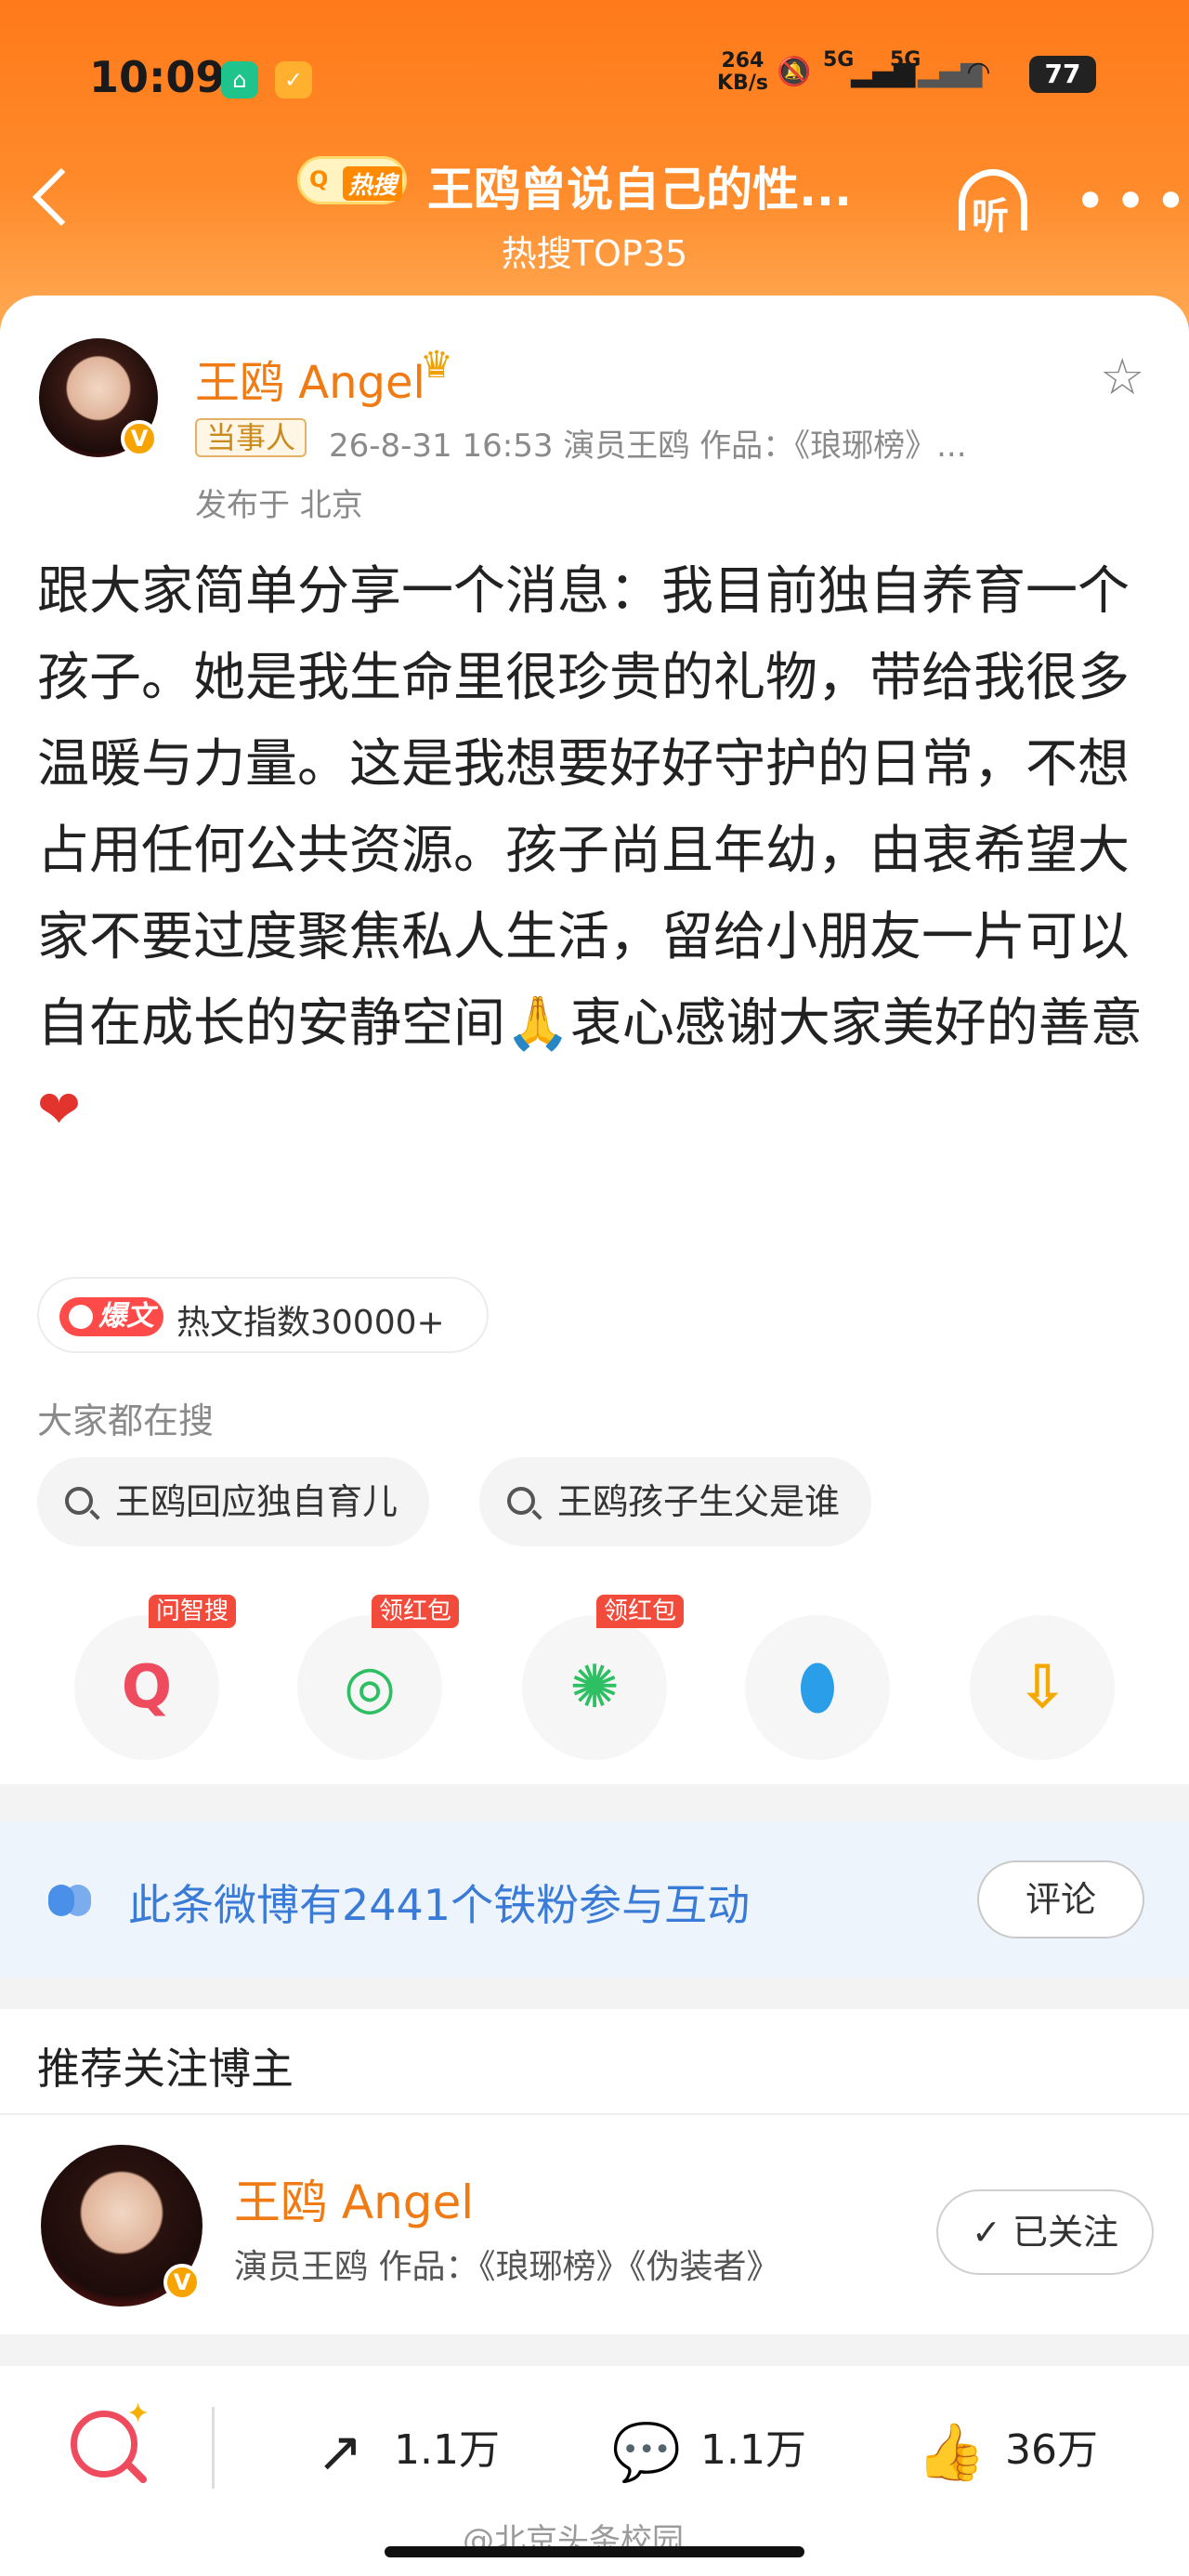  I want to click on search-icon: Q, so click(319, 179).